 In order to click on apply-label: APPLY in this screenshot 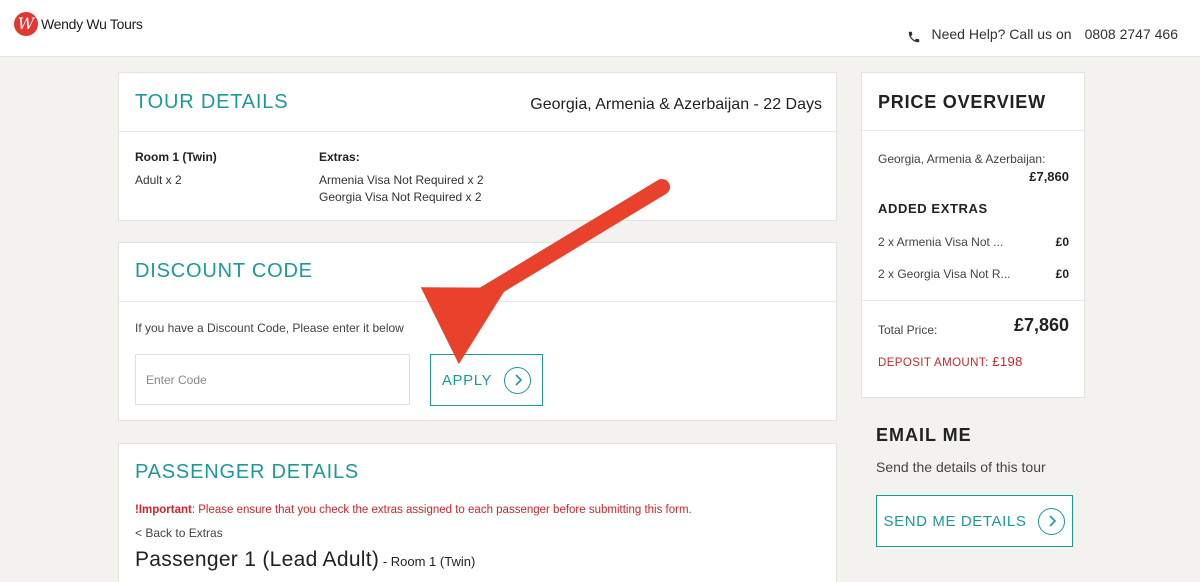, I will do `click(467, 380)`.